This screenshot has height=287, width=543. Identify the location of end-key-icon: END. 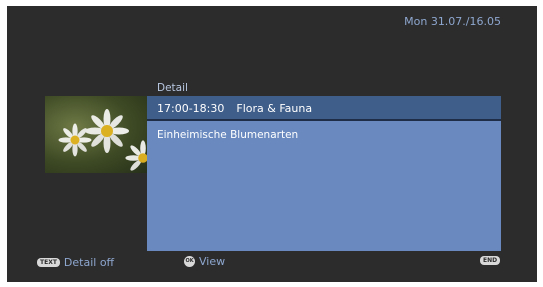
(490, 260).